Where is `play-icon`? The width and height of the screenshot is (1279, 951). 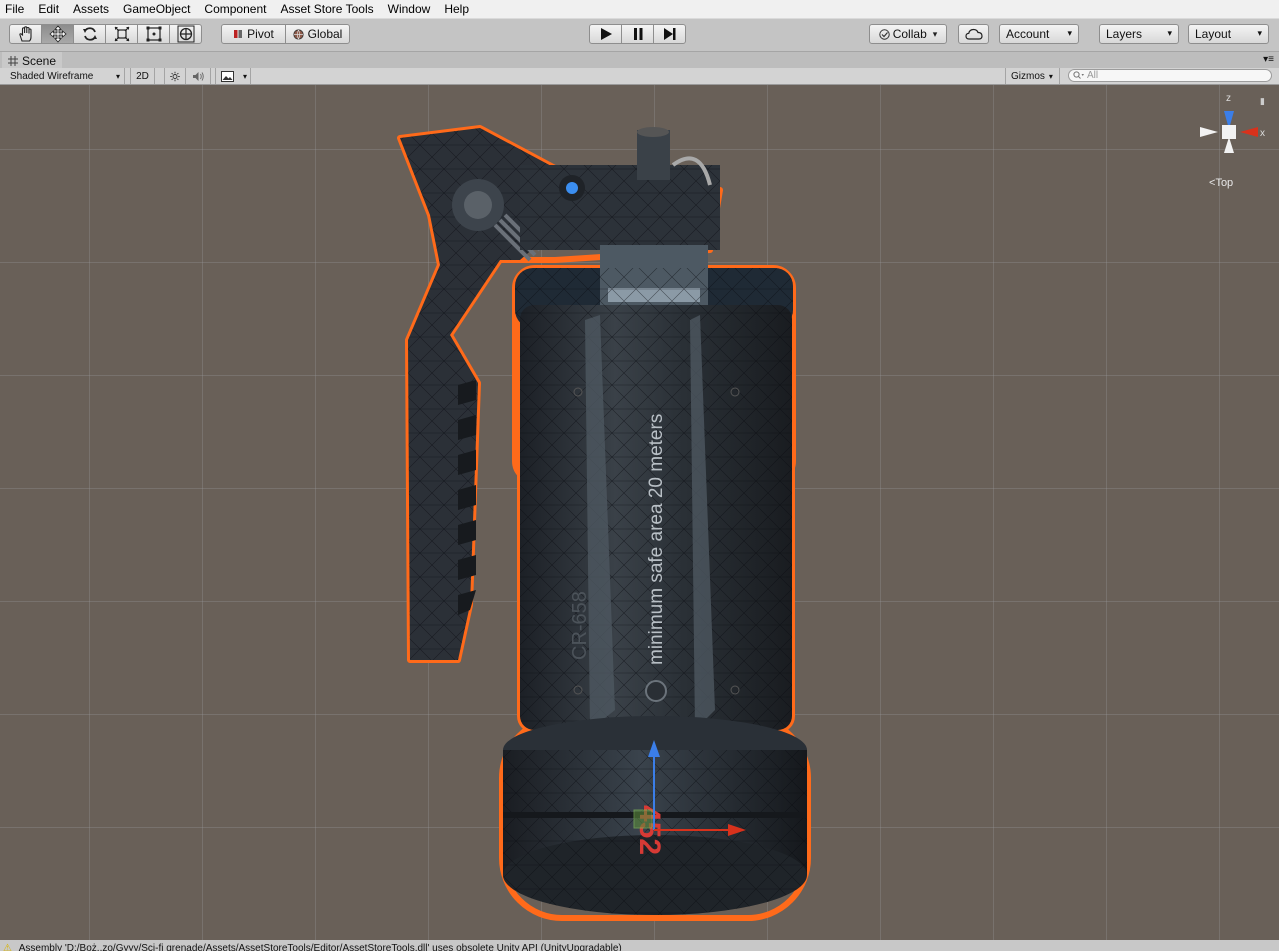
play-icon is located at coordinates (606, 34).